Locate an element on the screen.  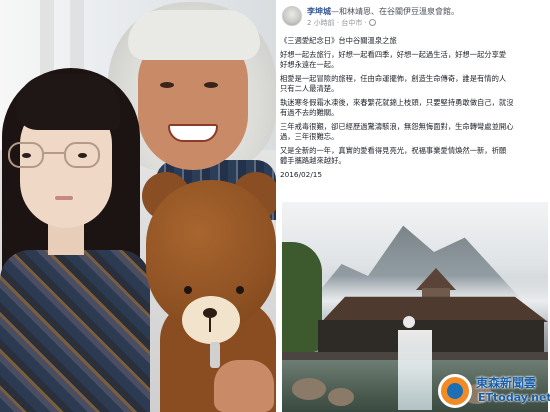
ettoday-logo-icon is located at coordinates (455, 391).